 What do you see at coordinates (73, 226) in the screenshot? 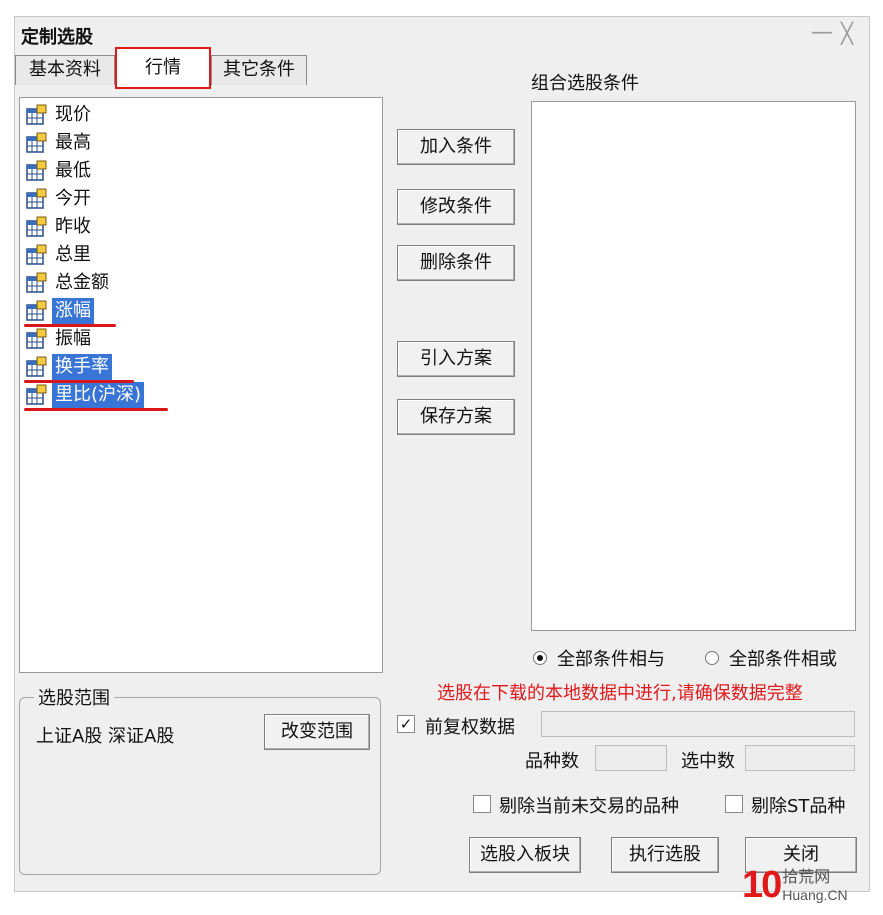
I see `indicator-label: 昨收` at bounding box center [73, 226].